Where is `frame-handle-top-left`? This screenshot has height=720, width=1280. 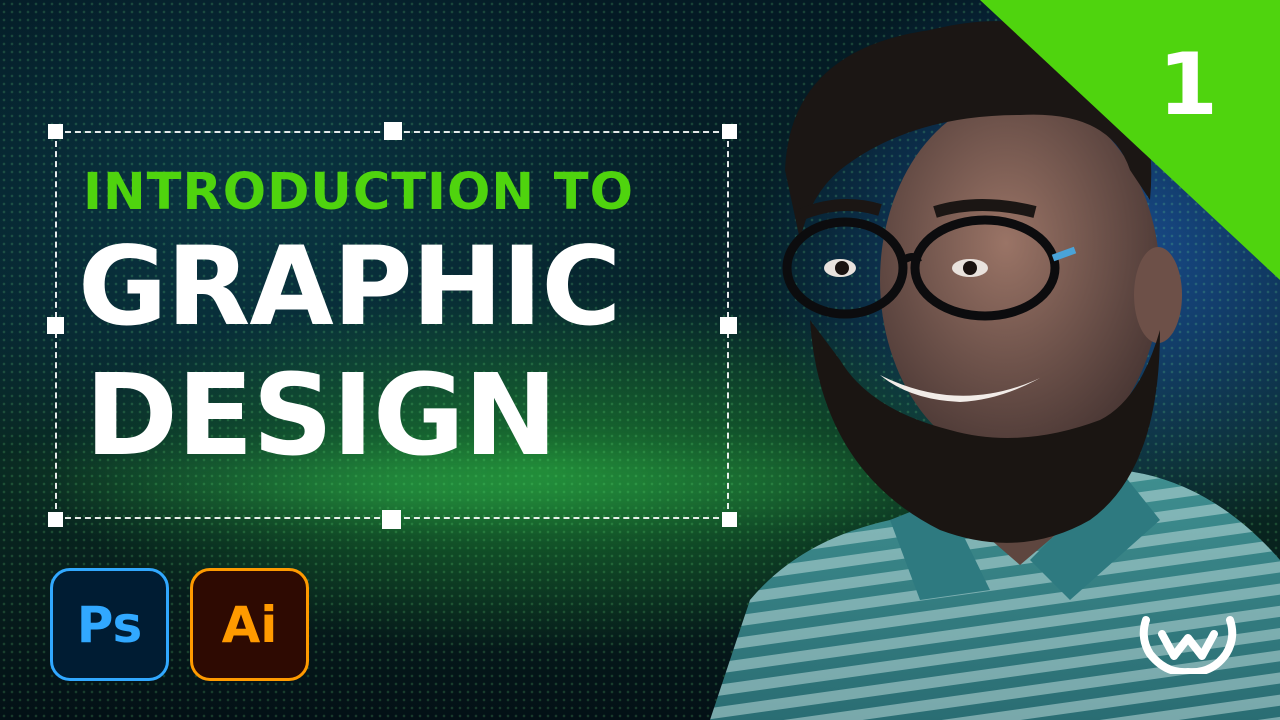
frame-handle-top-left is located at coordinates (55, 131).